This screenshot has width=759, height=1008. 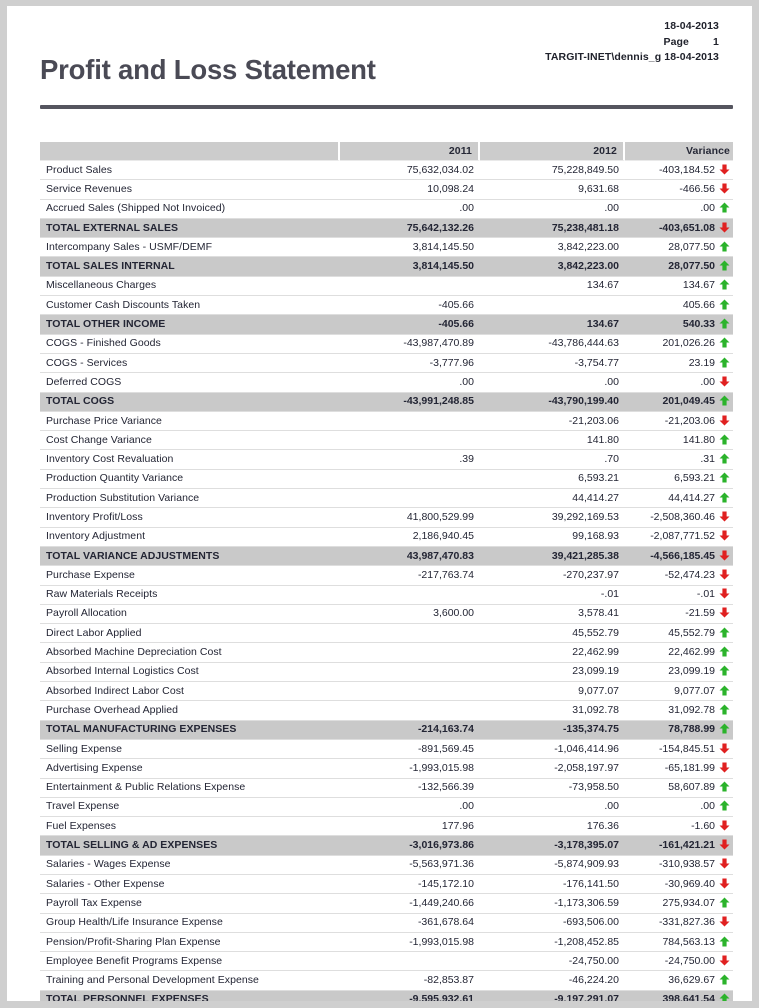 What do you see at coordinates (386, 107) in the screenshot?
I see `title-divider` at bounding box center [386, 107].